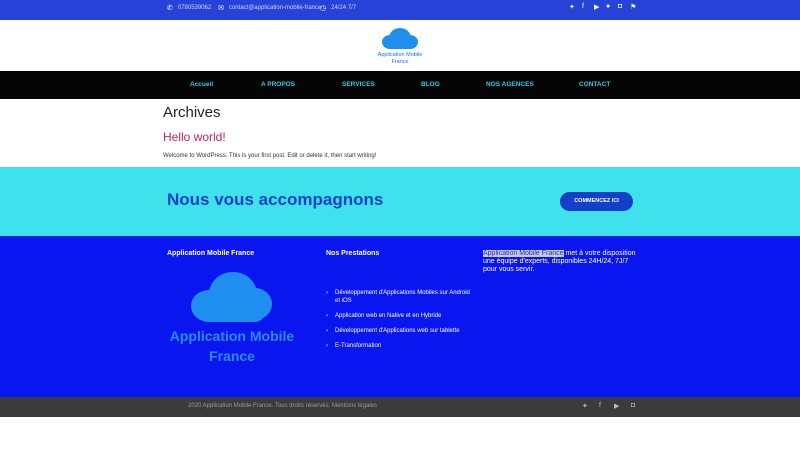 The image size is (800, 450). I want to click on envelope-icon: ✉, so click(221, 8).